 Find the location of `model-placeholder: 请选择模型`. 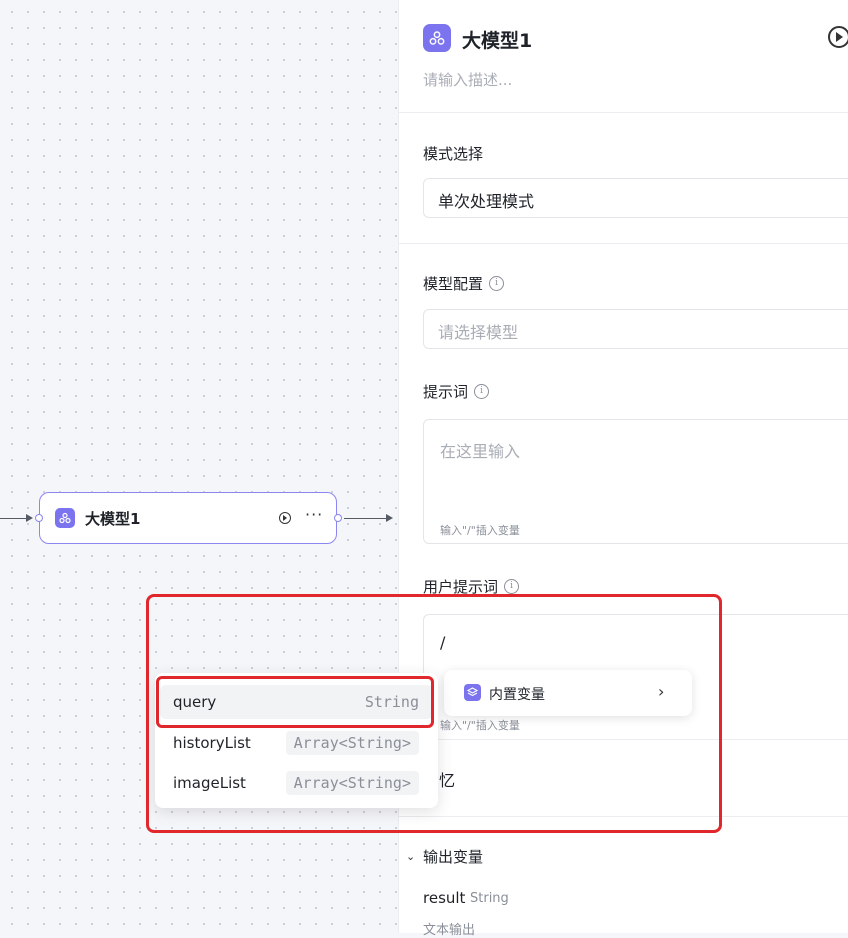

model-placeholder: 请选择模型 is located at coordinates (478, 332).